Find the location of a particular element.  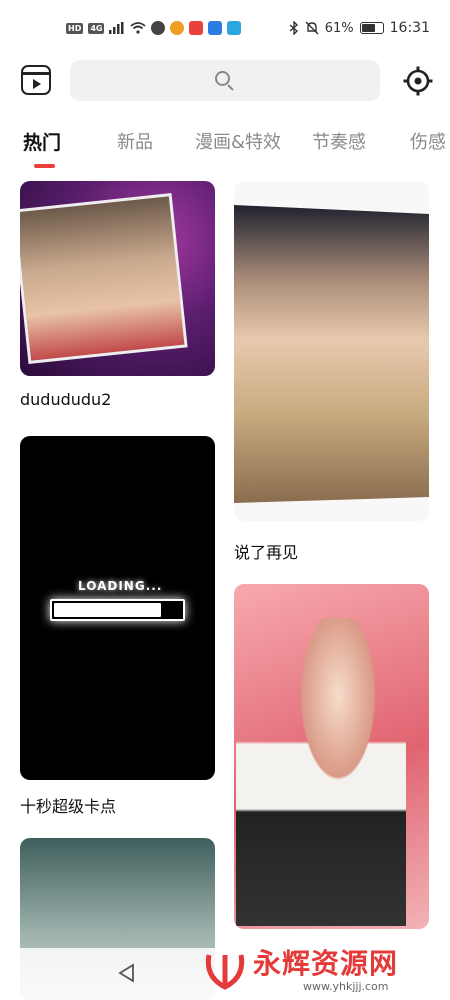

signal-icon is located at coordinates (116, 28).